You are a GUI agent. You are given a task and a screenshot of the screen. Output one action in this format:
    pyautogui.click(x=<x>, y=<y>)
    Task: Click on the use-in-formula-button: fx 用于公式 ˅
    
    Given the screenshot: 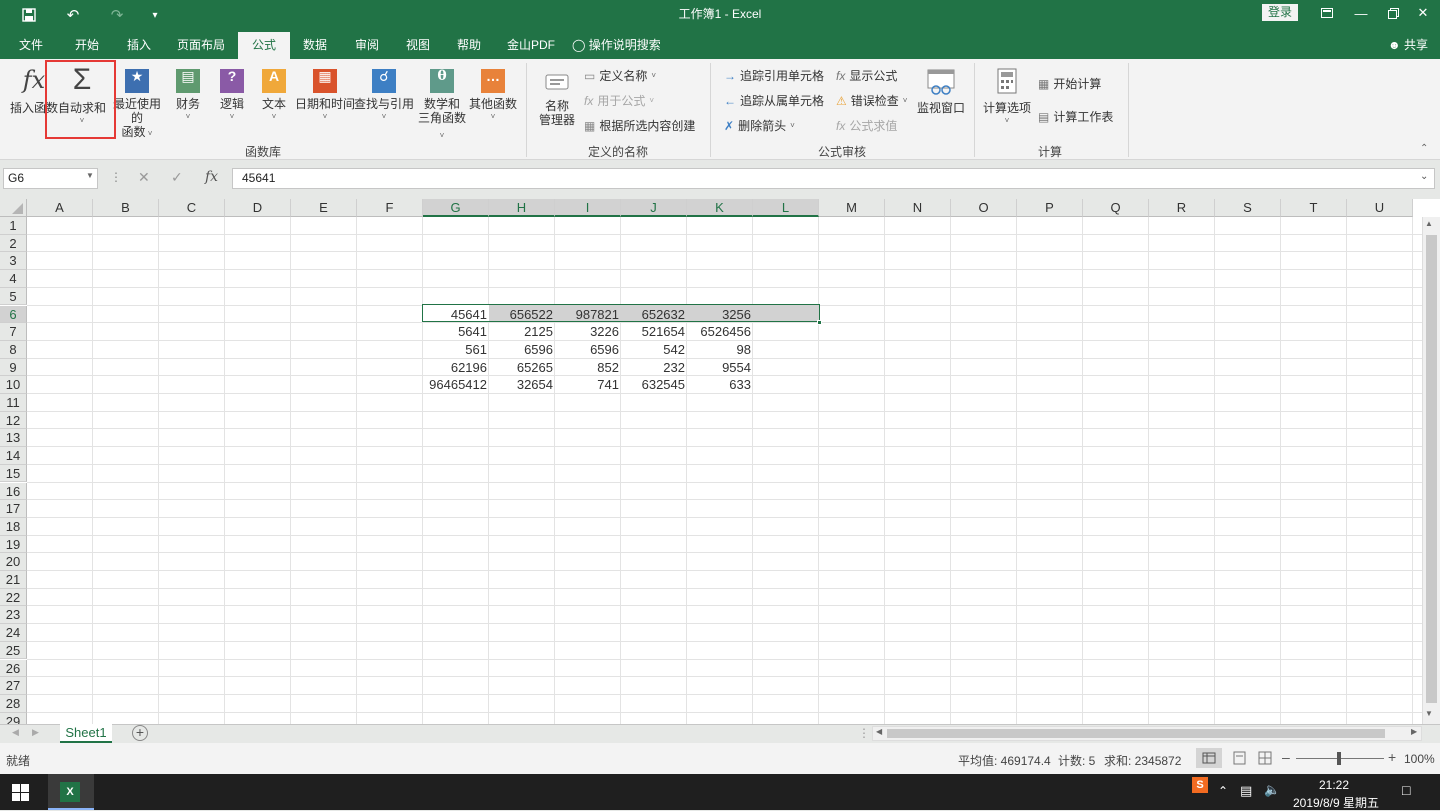 What is the action you would take?
    pyautogui.click(x=619, y=101)
    